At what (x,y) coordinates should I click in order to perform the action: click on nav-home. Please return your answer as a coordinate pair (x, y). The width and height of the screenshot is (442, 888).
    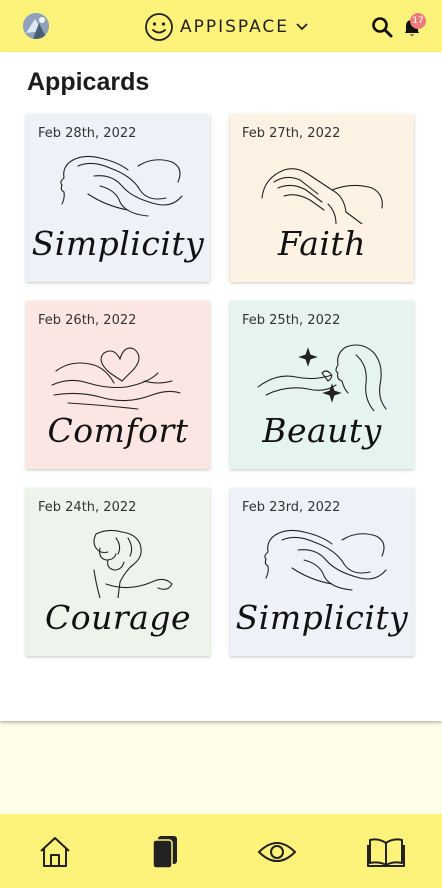
    Looking at the image, I should click on (55, 852).